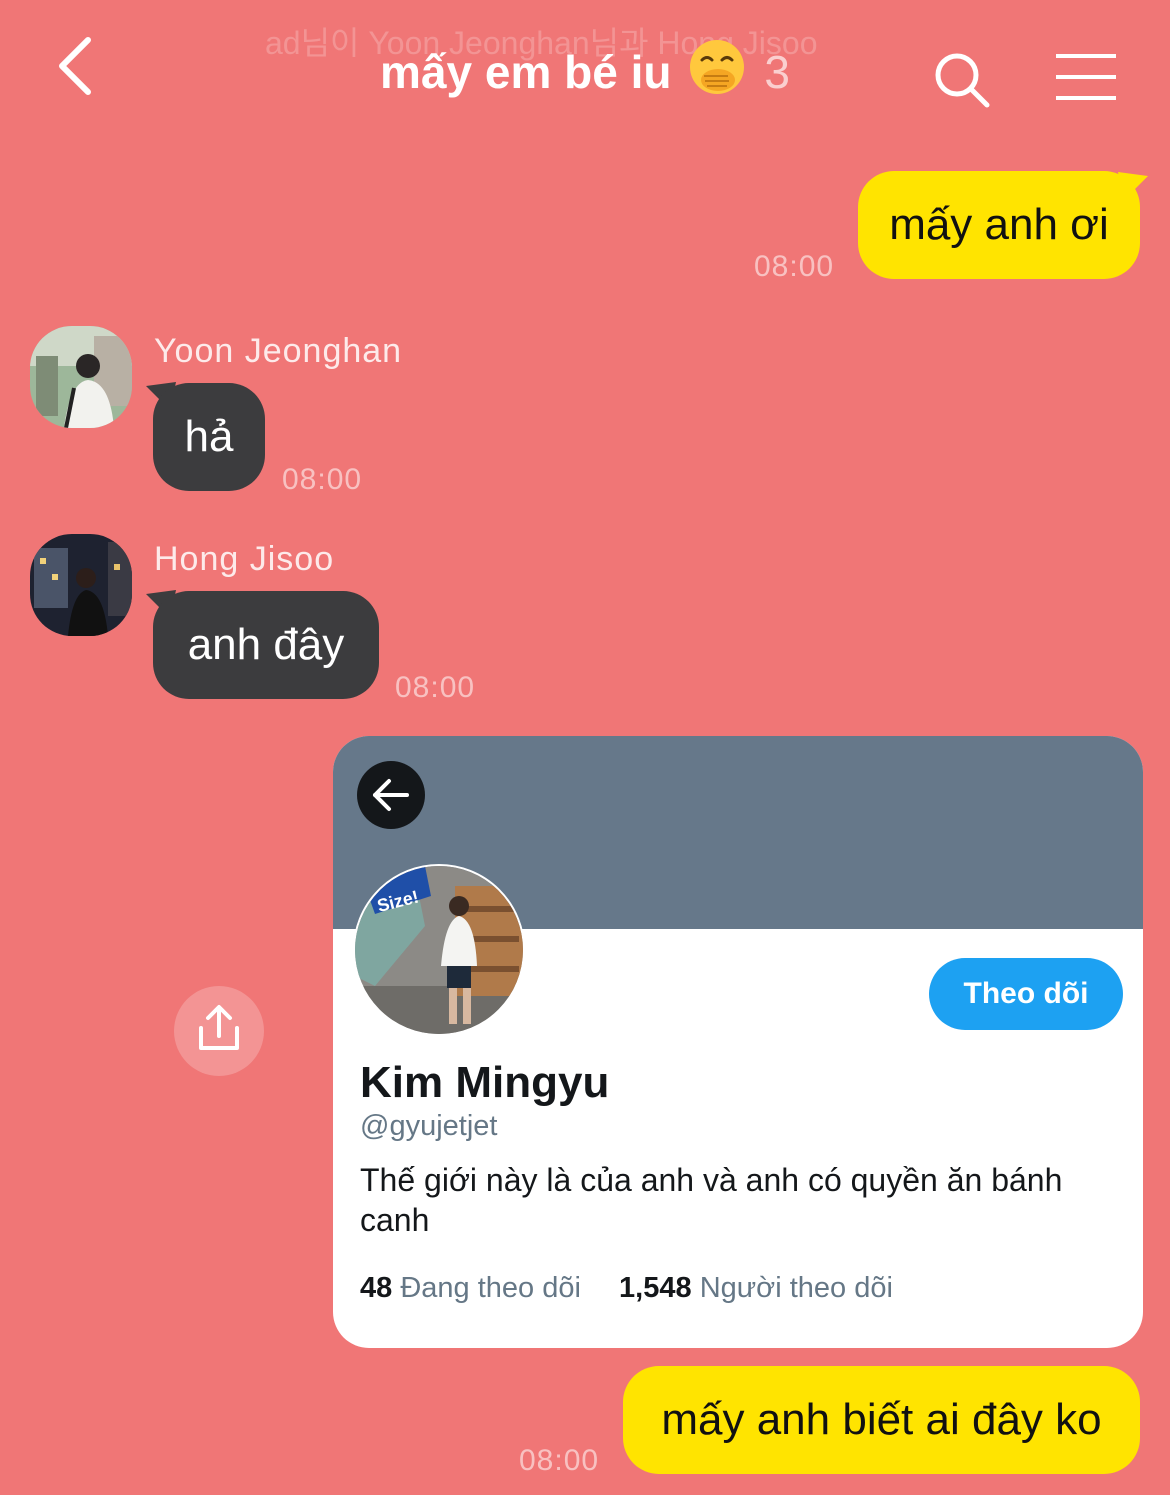 This screenshot has width=1170, height=1495. What do you see at coordinates (219, 1027) in the screenshot?
I see `share-icon` at bounding box center [219, 1027].